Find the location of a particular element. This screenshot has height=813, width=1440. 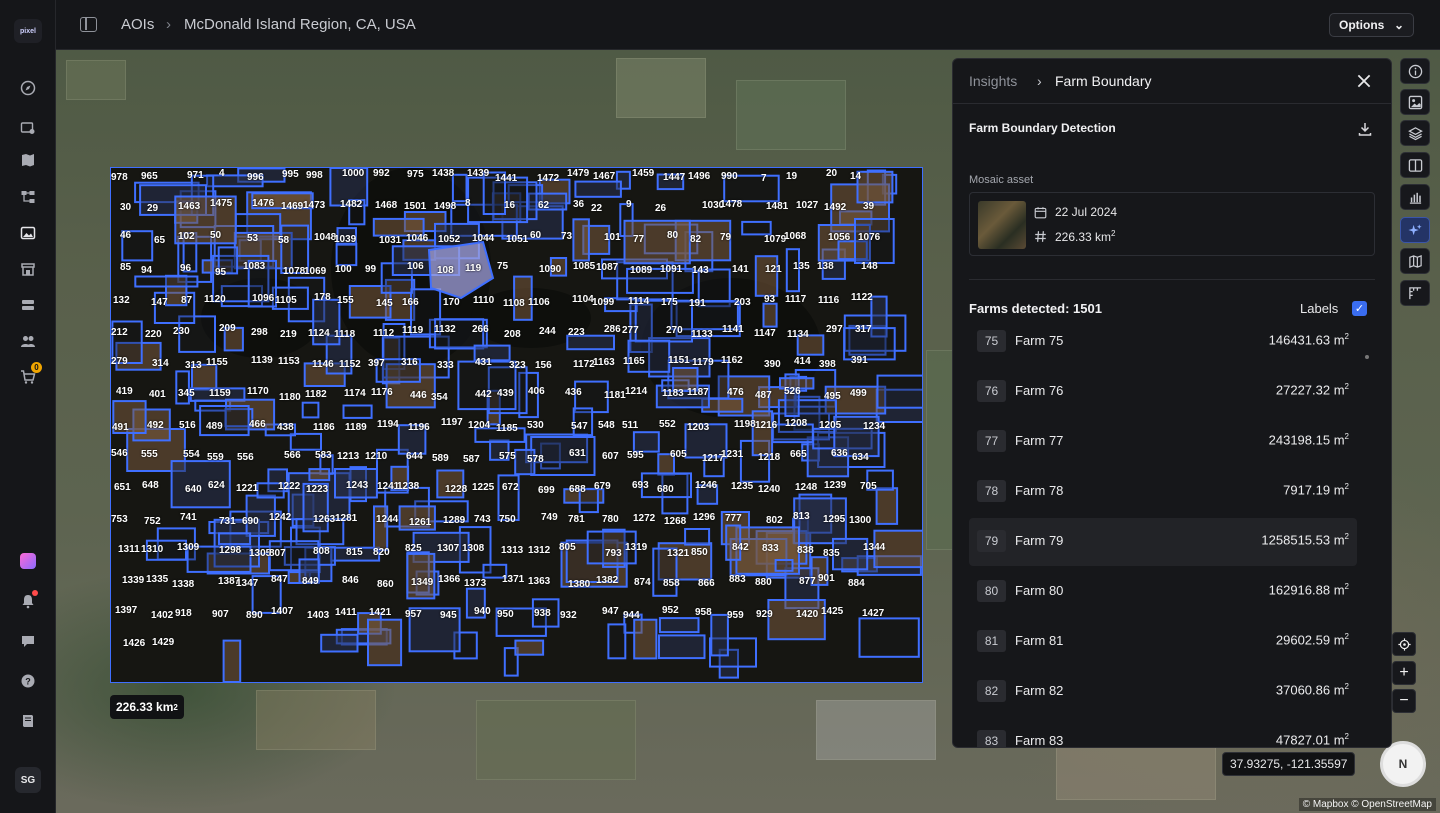

farm-list-item: 80 Farm 80 162916.88 m2 is located at coordinates (1163, 592).